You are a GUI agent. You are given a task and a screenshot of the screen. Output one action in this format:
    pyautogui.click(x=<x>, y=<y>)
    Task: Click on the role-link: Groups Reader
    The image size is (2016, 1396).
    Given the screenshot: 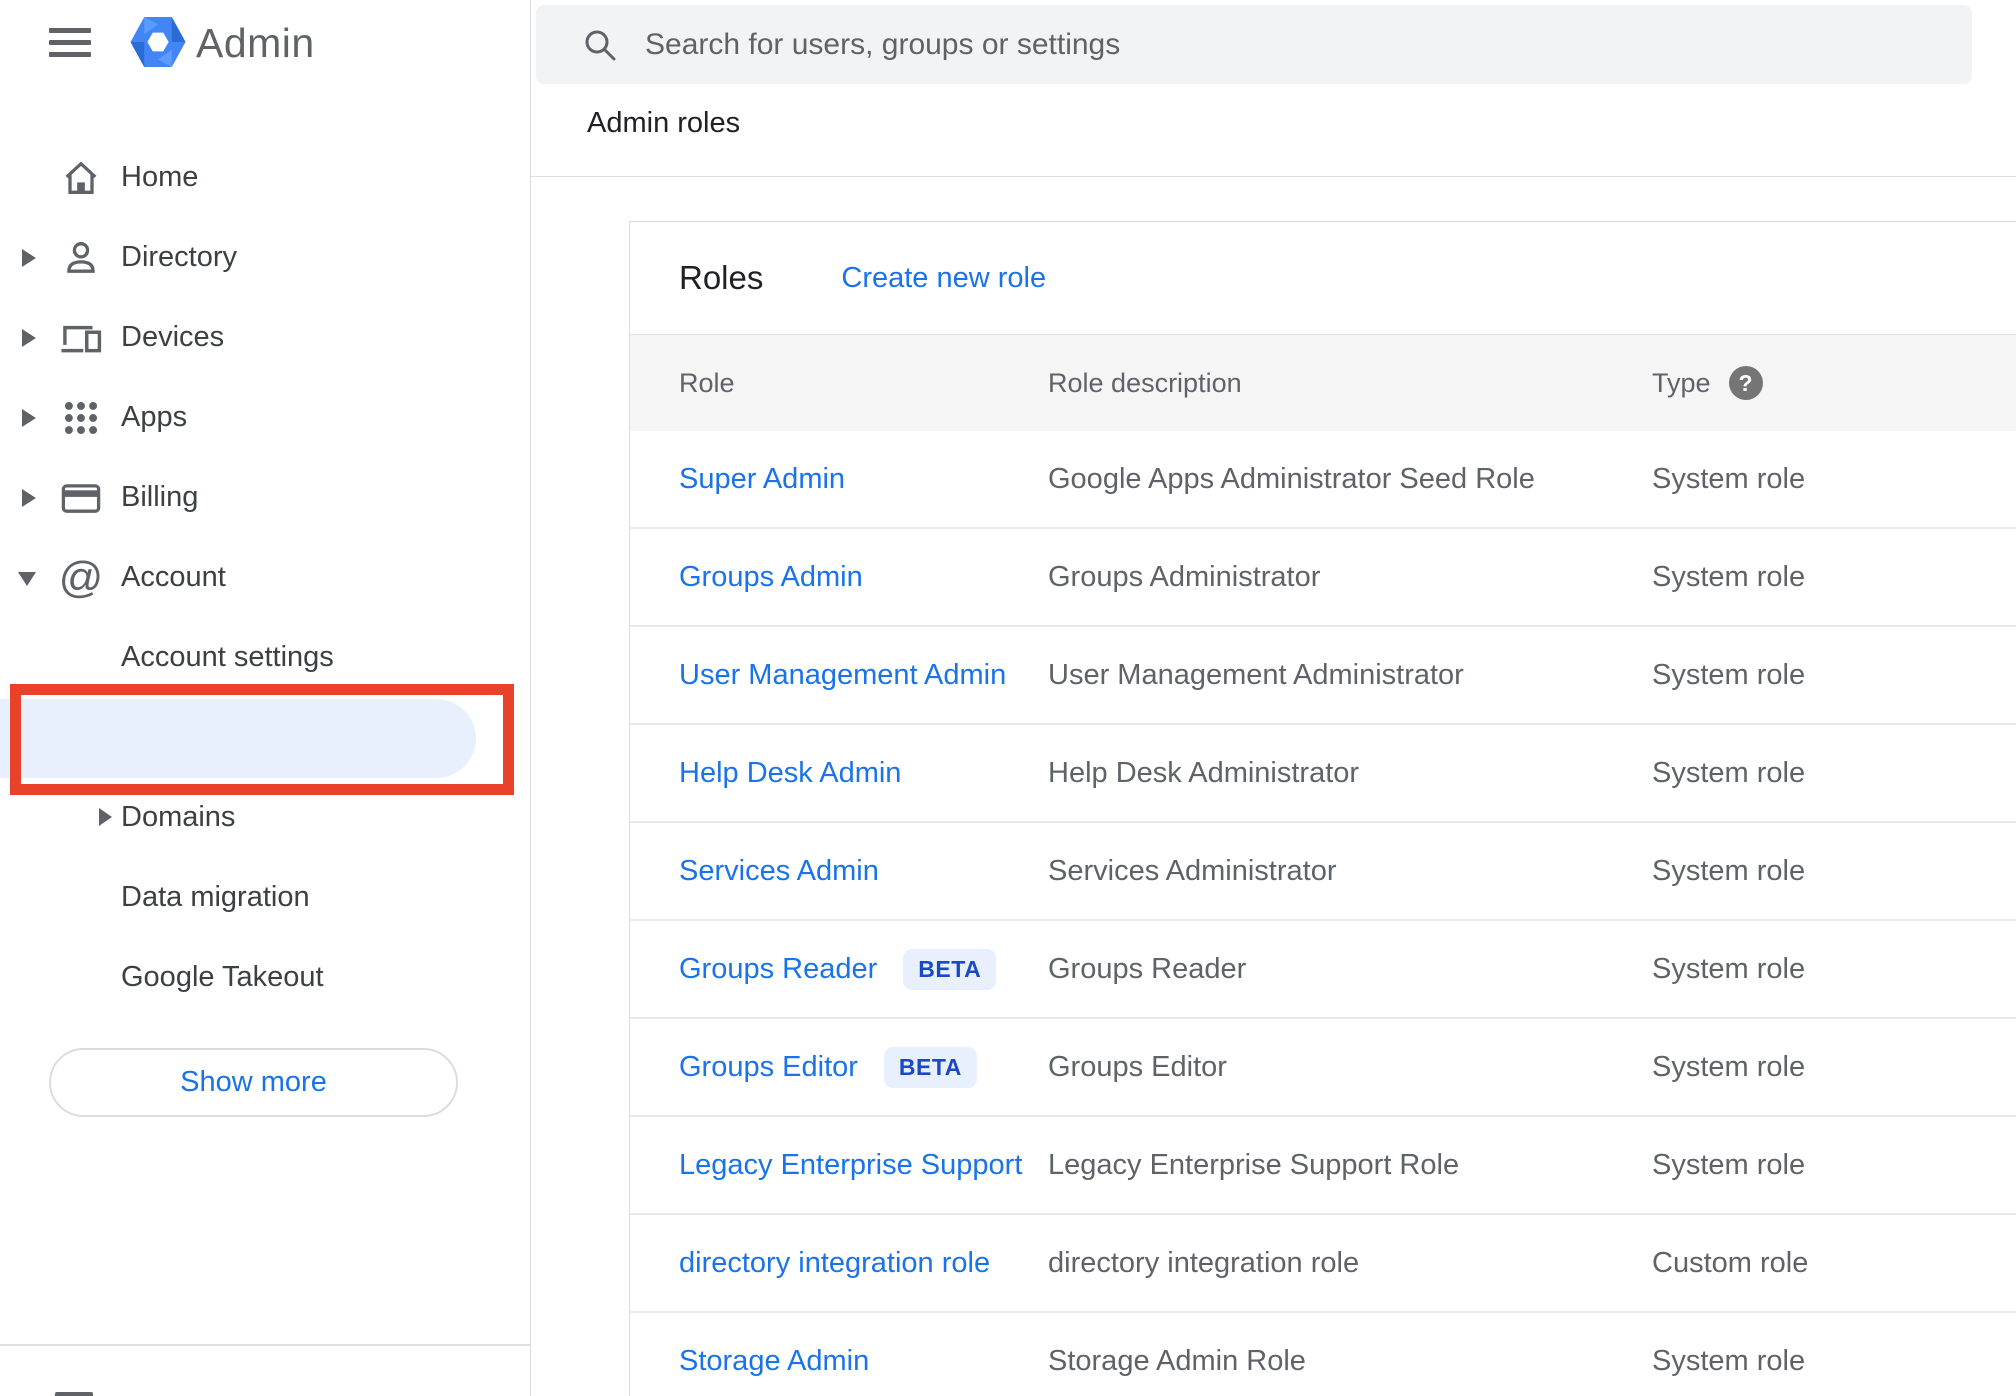 What is the action you would take?
    pyautogui.click(x=778, y=969)
    